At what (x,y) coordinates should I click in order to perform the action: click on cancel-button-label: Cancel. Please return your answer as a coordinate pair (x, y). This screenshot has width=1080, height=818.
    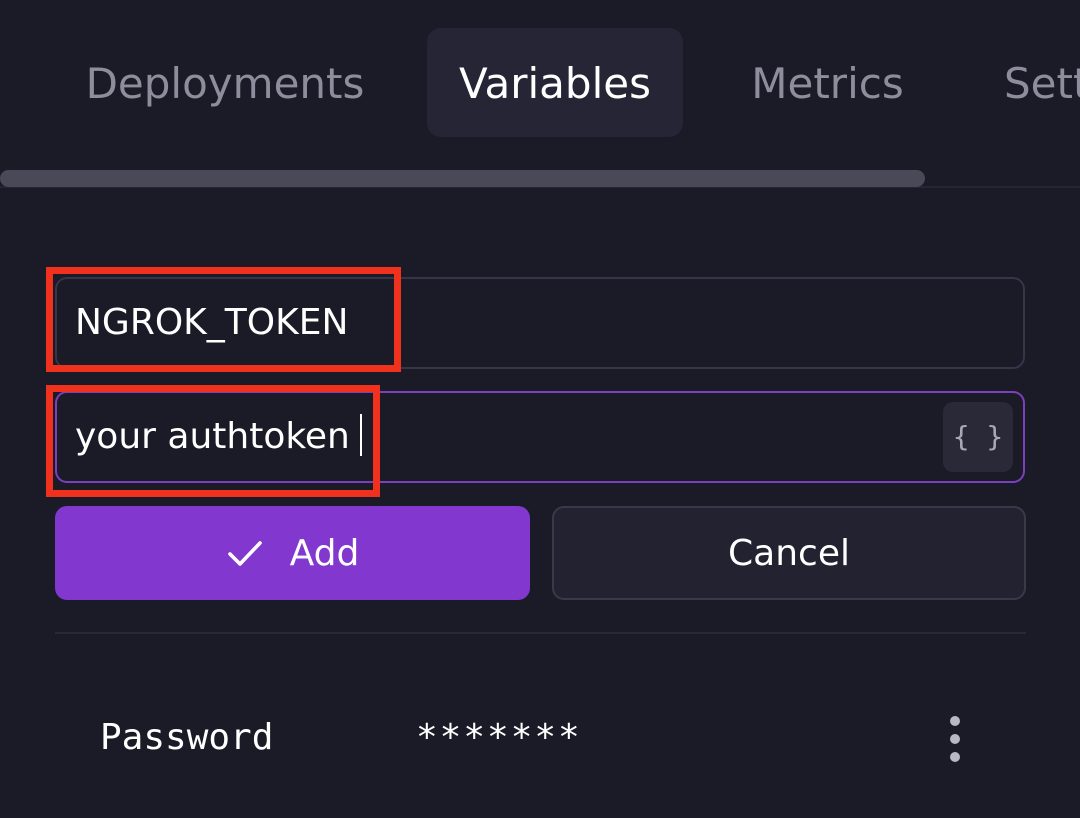
    Looking at the image, I should click on (789, 553).